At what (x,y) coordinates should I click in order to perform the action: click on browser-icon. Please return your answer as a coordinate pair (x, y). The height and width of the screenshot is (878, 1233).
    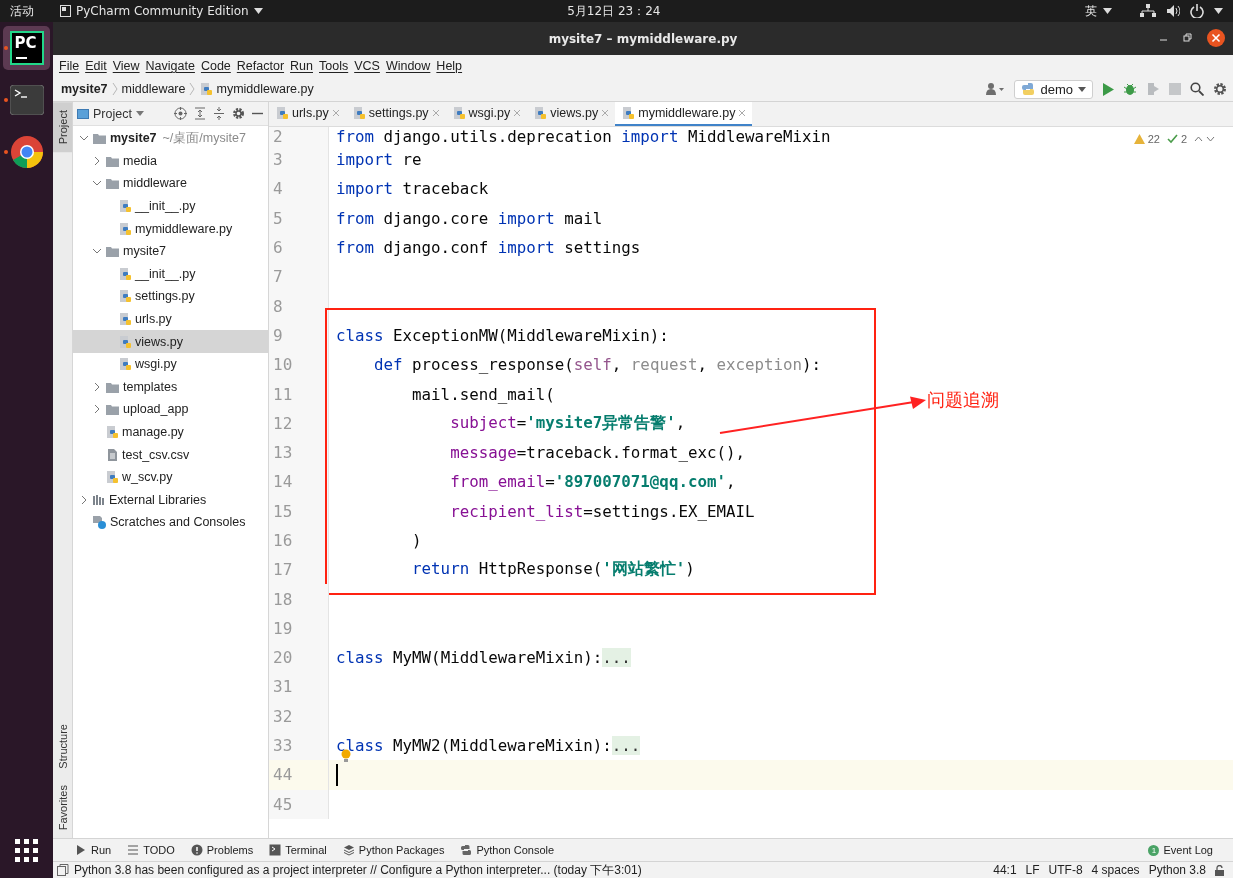
    Looking at the image, I should click on (26, 152).